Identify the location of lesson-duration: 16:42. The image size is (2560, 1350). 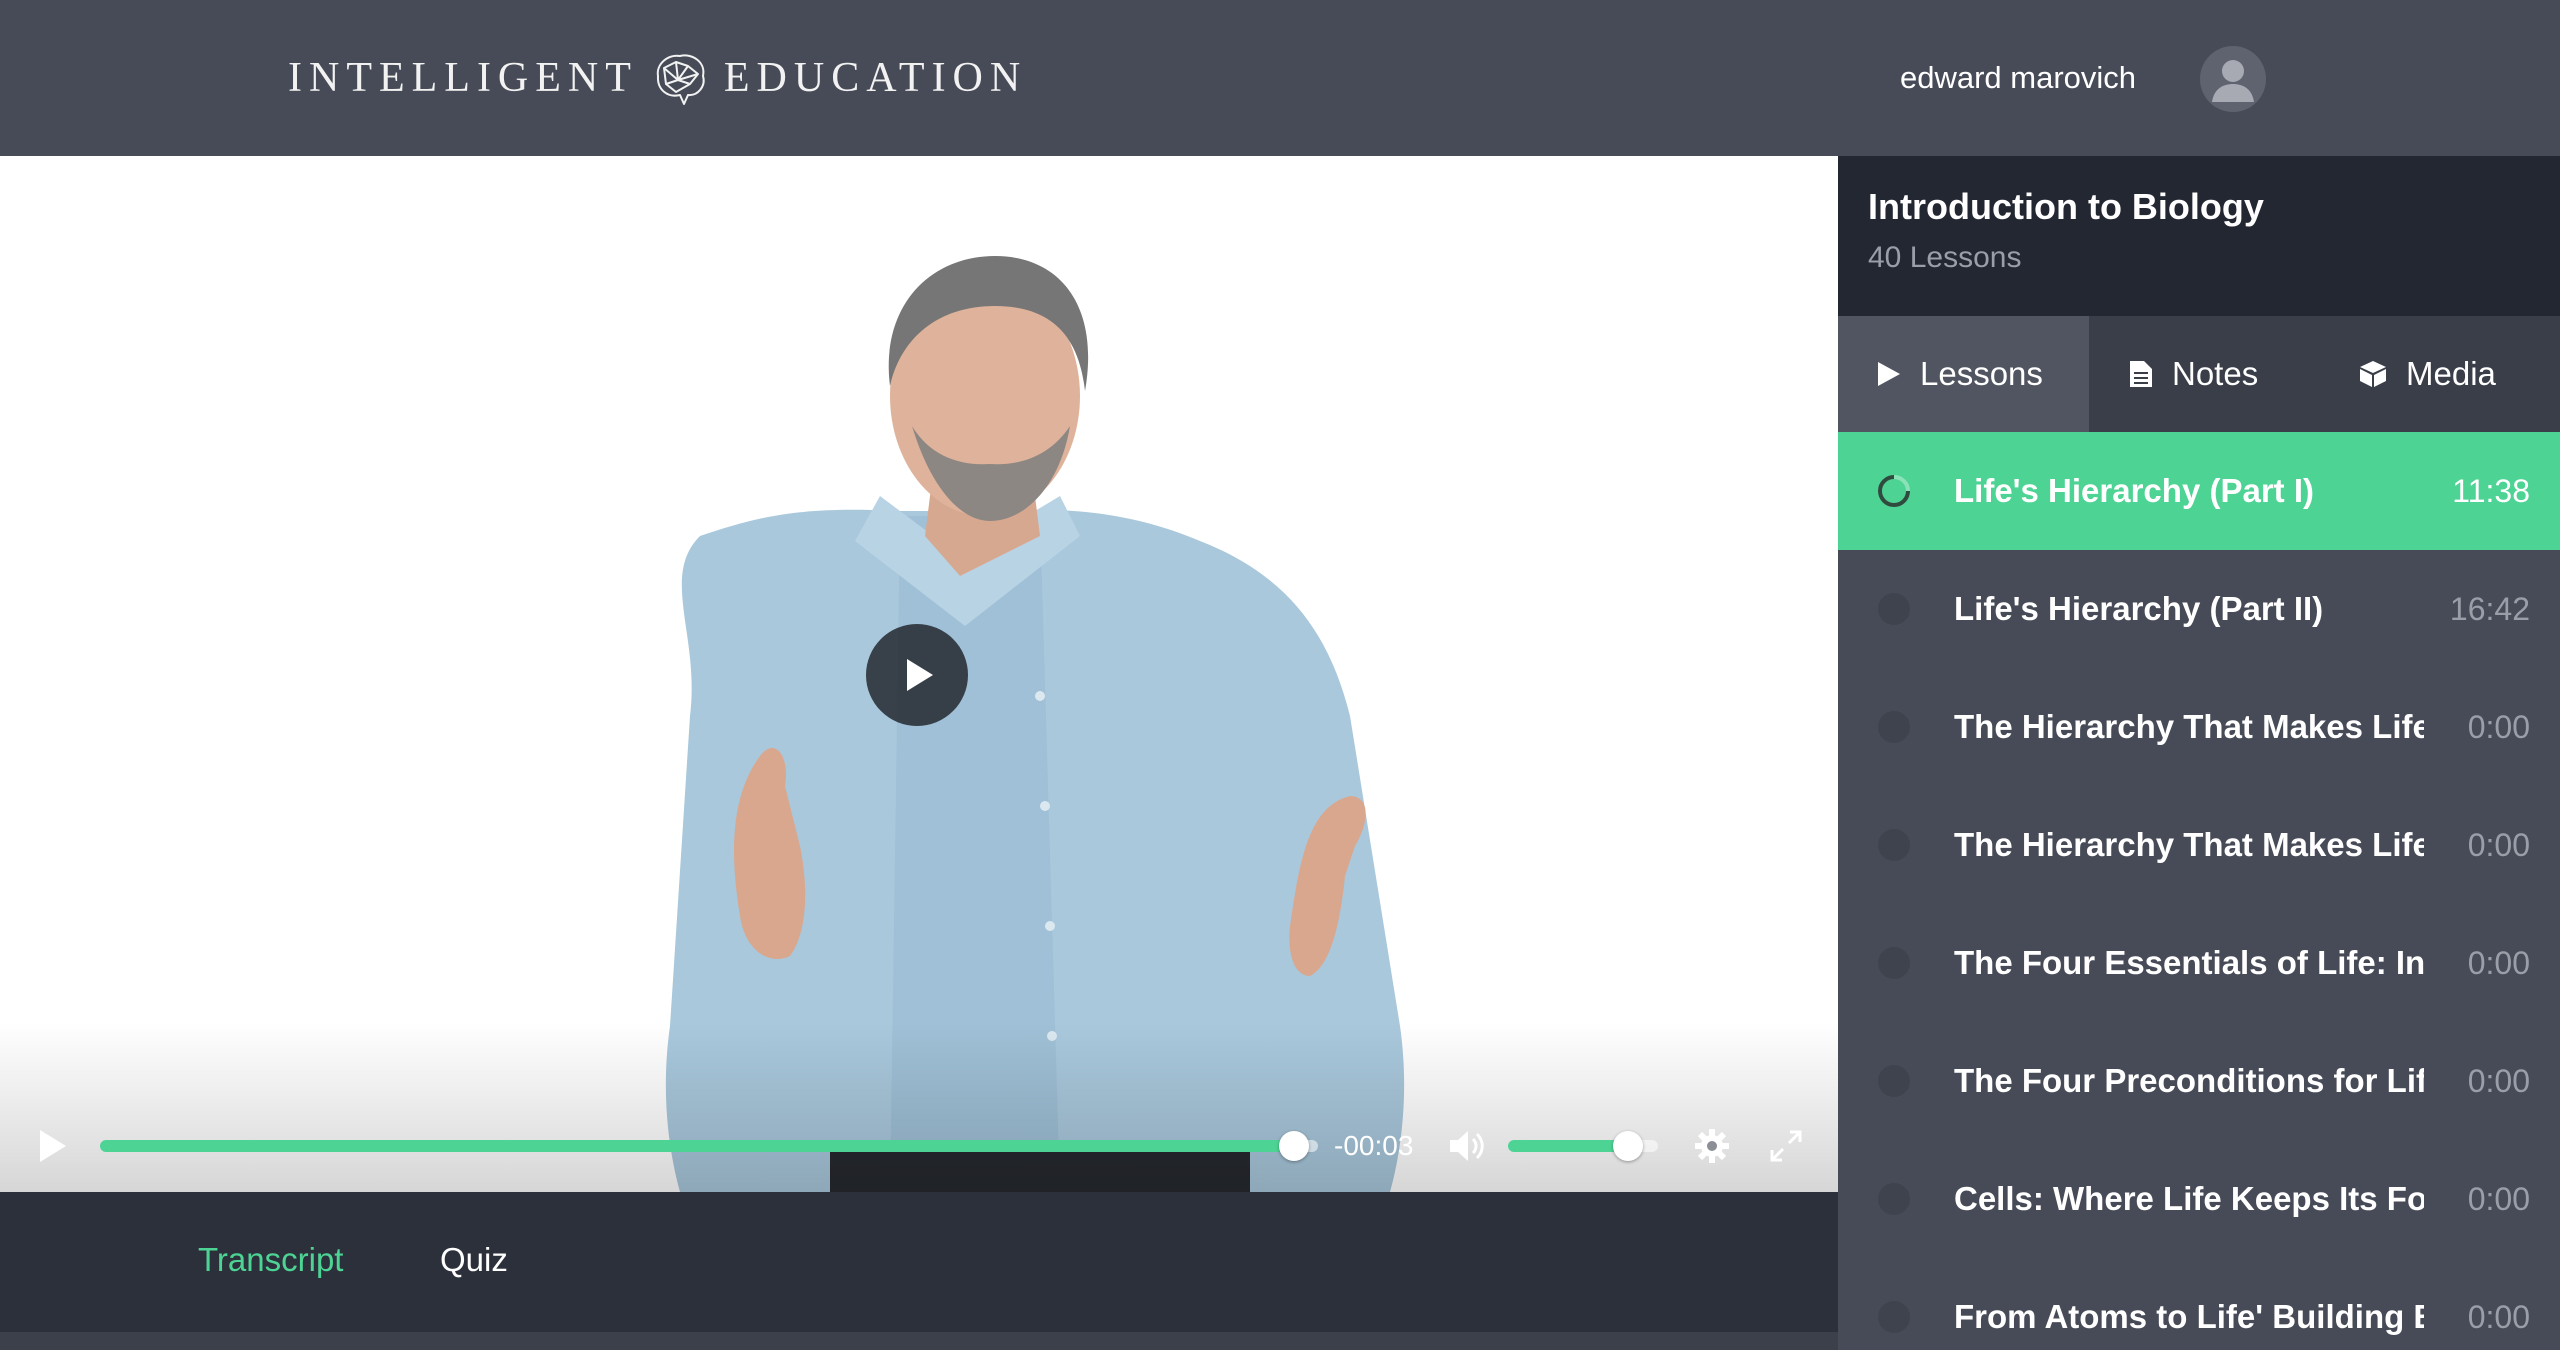
(2489, 609).